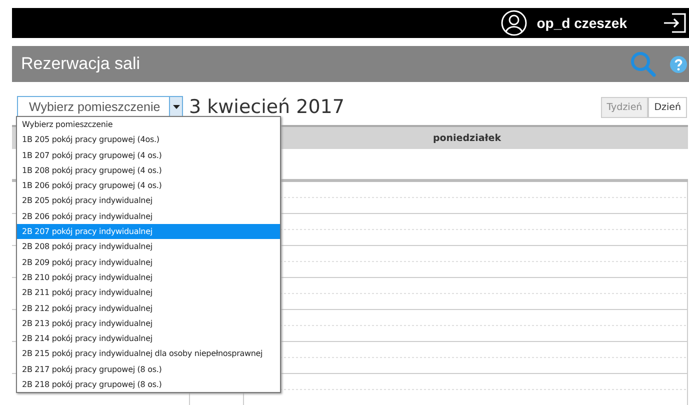 Image resolution: width=689 pixels, height=405 pixels. Describe the element at coordinates (148, 370) in the screenshot. I see `dropdown-option: 2B 217 pokój pracy grupowej (8 os.)` at that location.